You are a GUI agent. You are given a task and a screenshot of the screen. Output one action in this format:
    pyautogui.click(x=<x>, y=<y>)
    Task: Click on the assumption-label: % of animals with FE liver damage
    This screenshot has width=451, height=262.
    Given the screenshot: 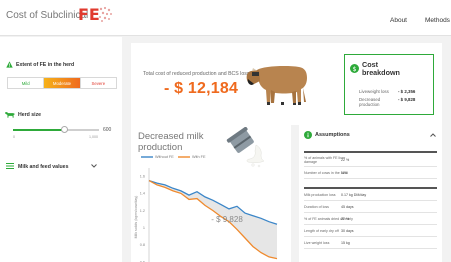 What is the action you would take?
    pyautogui.click(x=325, y=159)
    